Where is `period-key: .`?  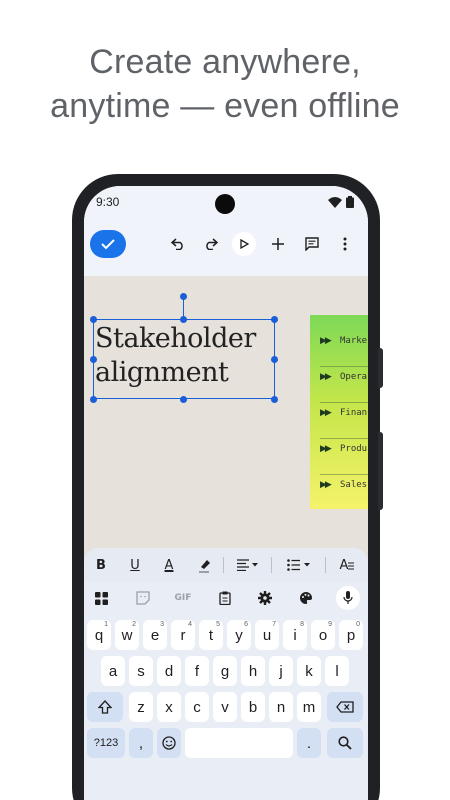 period-key: . is located at coordinates (309, 743).